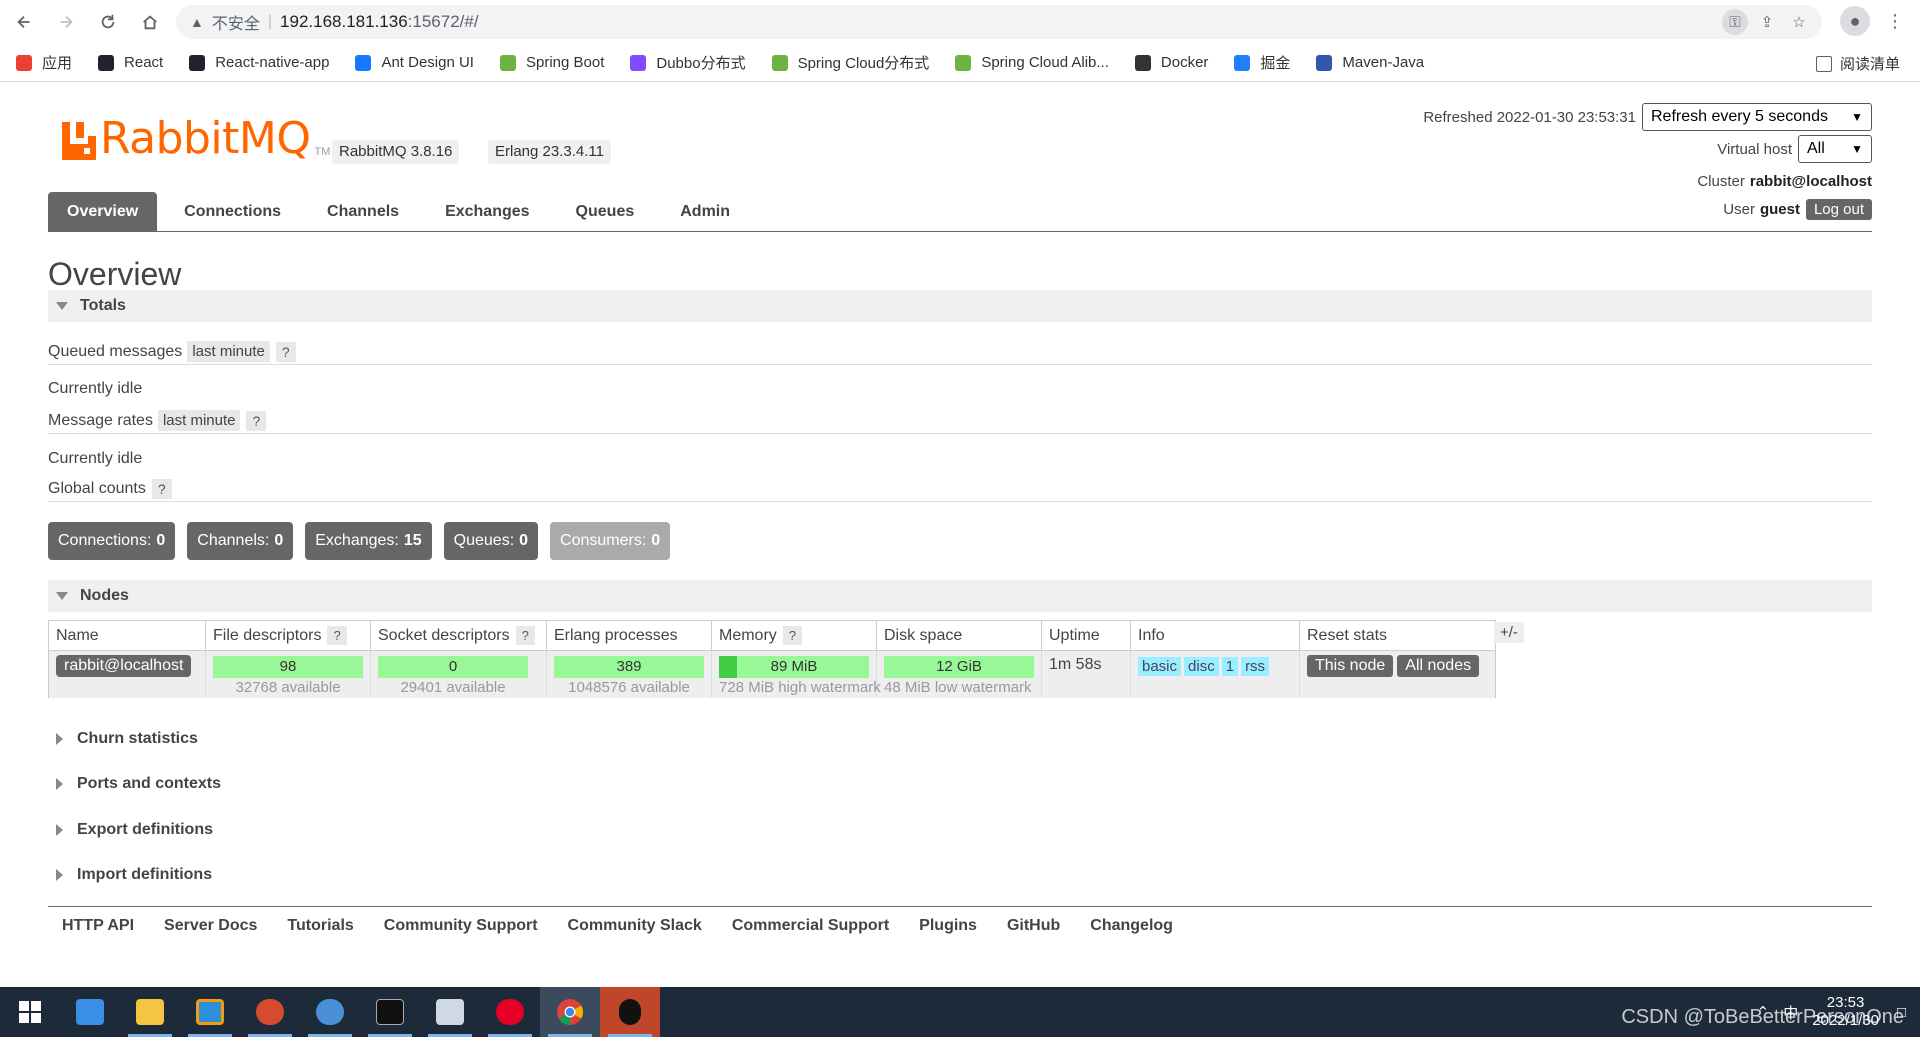 This screenshot has width=1920, height=1037. What do you see at coordinates (59, 739) in the screenshot?
I see `collapsed-triangle-icon` at bounding box center [59, 739].